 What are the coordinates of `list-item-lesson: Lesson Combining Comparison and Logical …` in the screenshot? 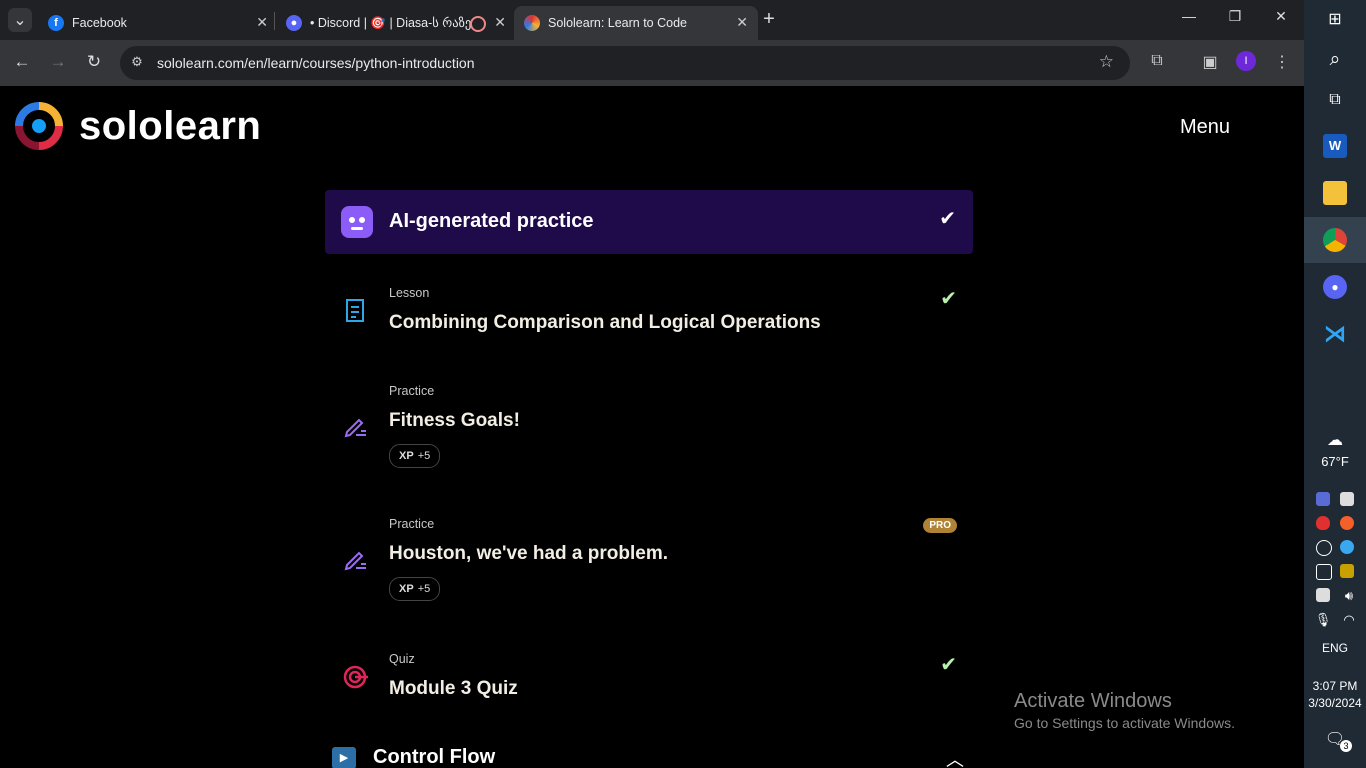 It's located at (649, 311).